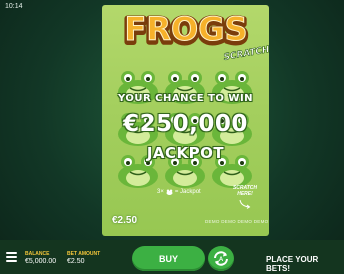 This screenshot has width=344, height=274. Describe the element at coordinates (76, 261) in the screenshot. I see `bet-amount-value: €2.50` at that location.